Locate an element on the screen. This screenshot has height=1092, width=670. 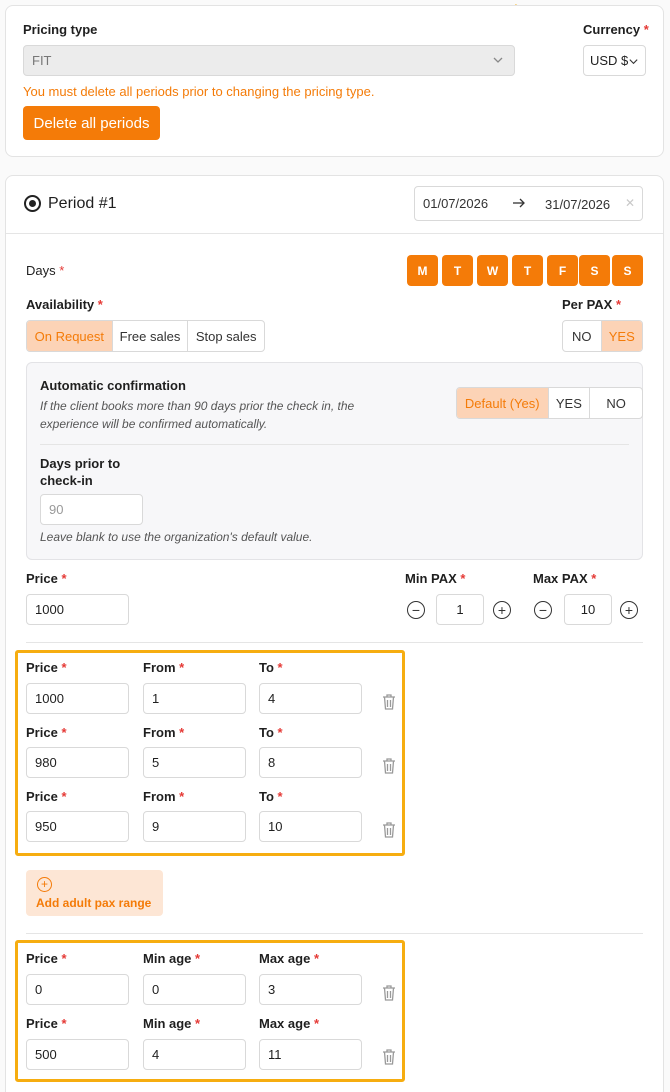
plus-circle-icon: + is located at coordinates (44, 884).